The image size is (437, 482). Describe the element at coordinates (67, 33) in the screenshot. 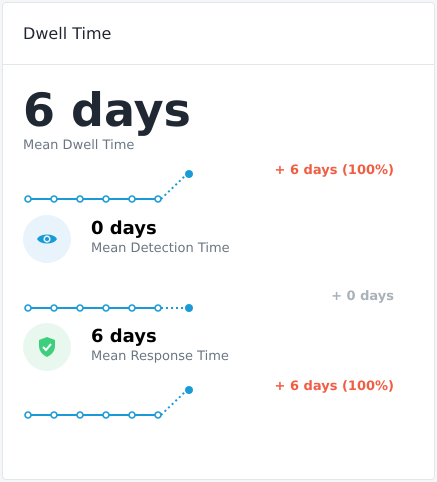

I see `card-title: Dwell Time` at that location.